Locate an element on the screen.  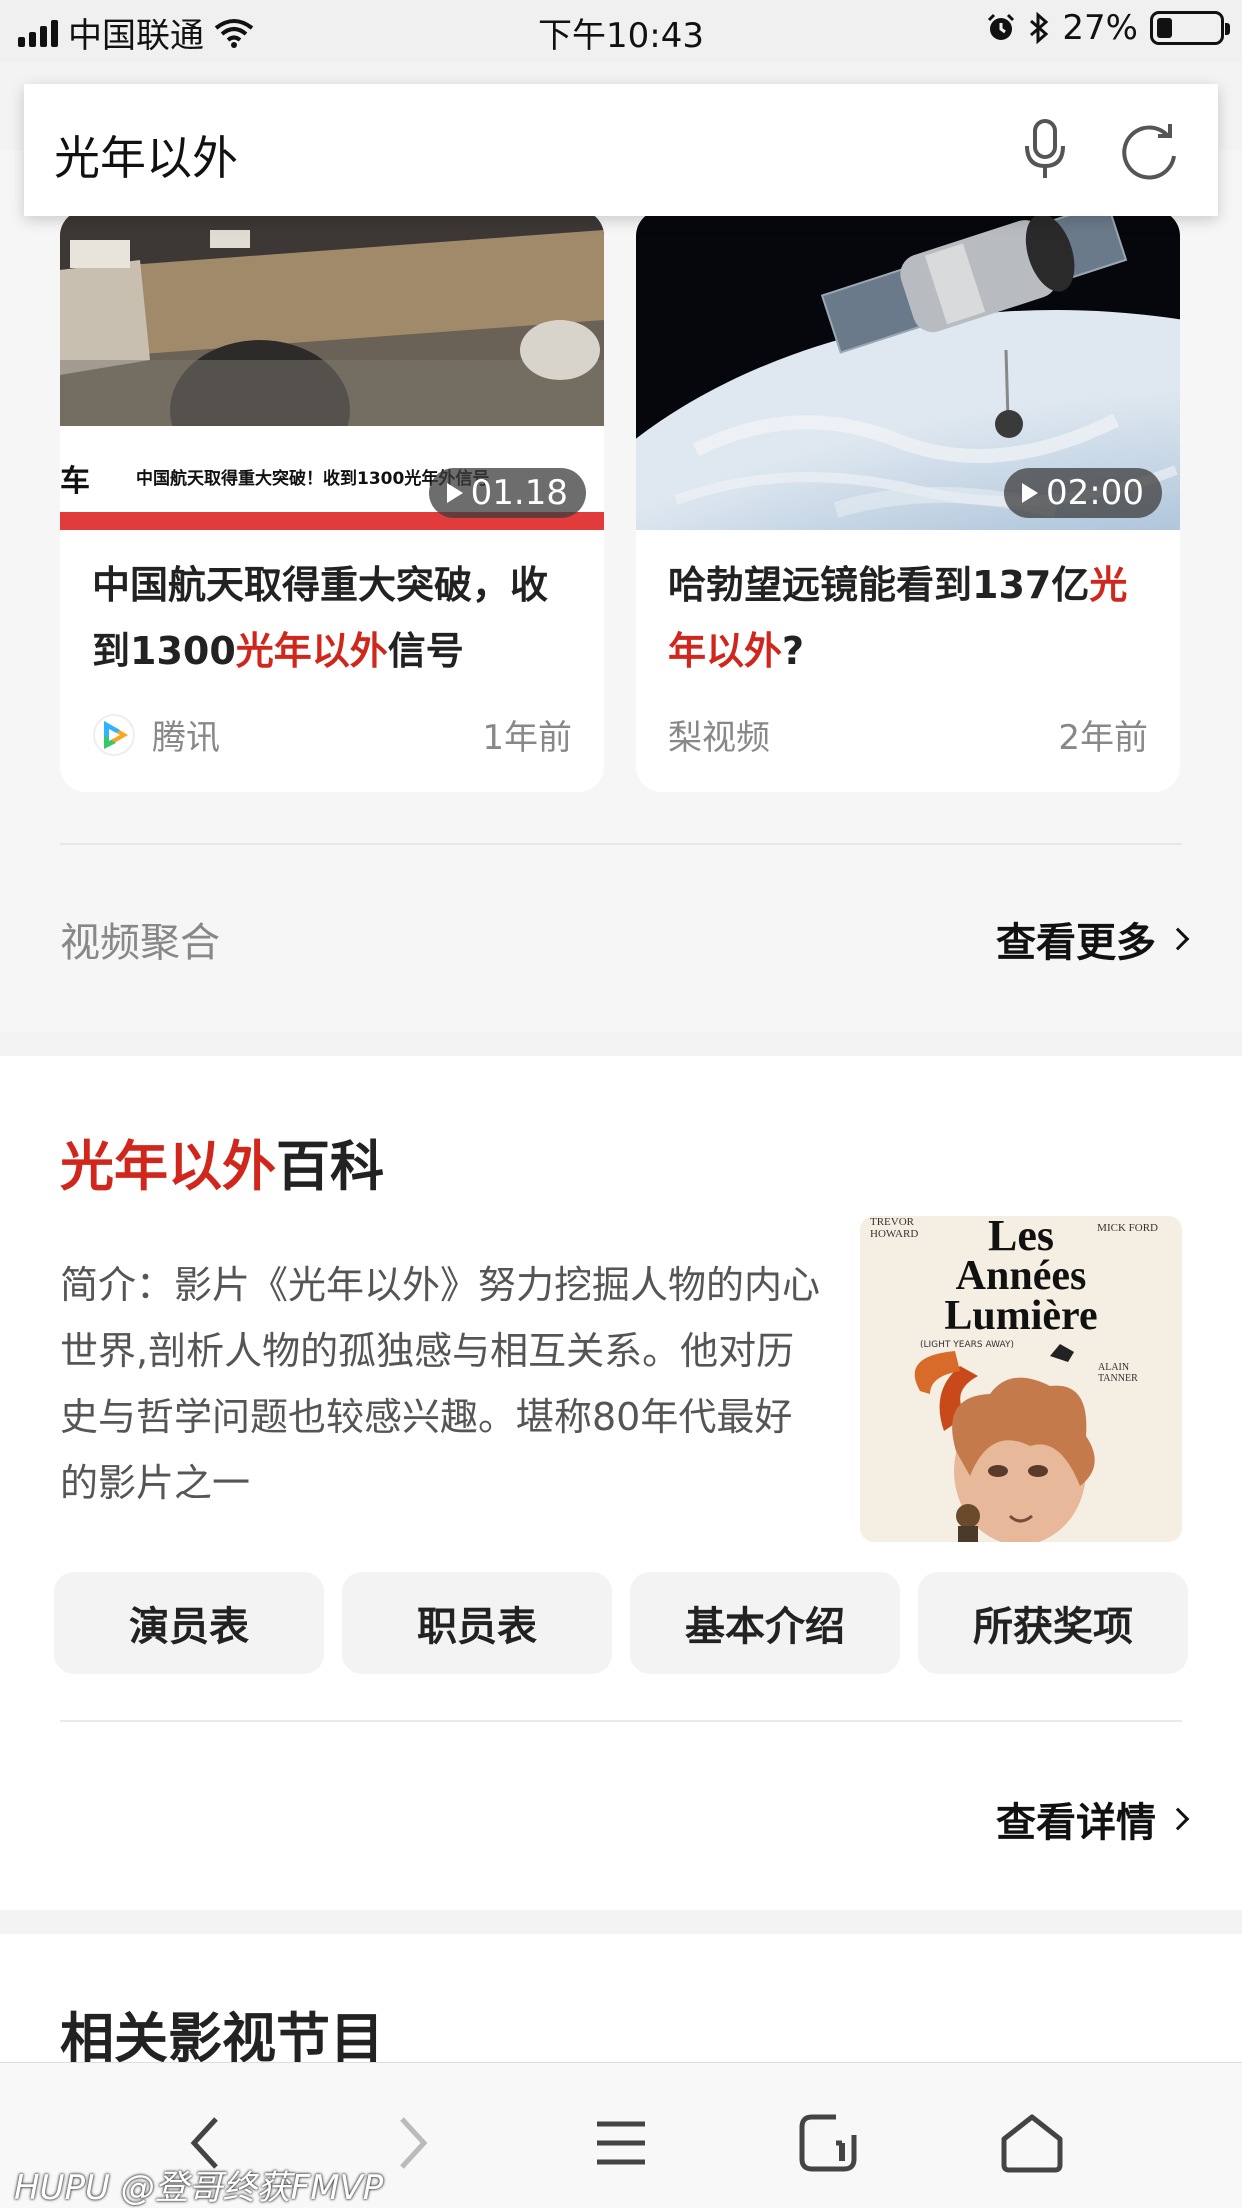
heading-highlight: 光年以外 is located at coordinates (168, 1166).